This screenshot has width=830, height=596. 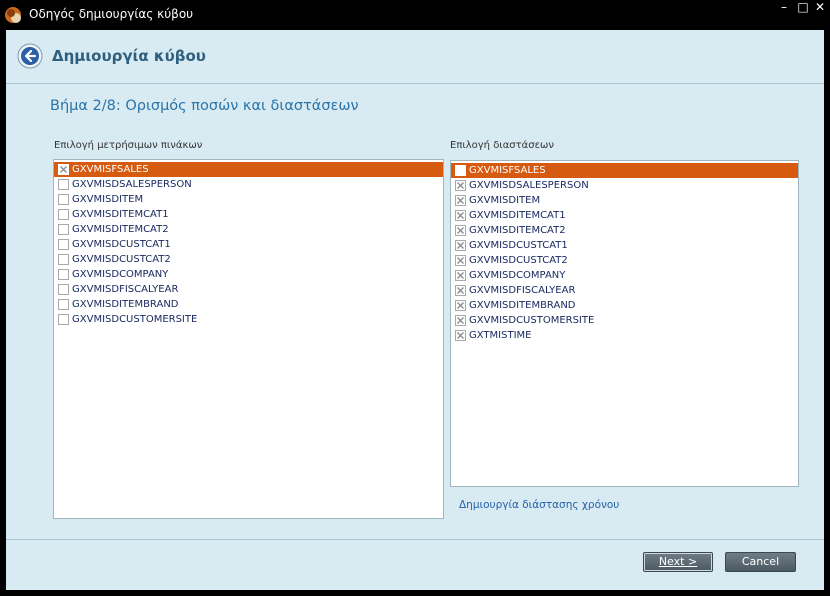 I want to click on next-button: Next >, so click(x=678, y=562).